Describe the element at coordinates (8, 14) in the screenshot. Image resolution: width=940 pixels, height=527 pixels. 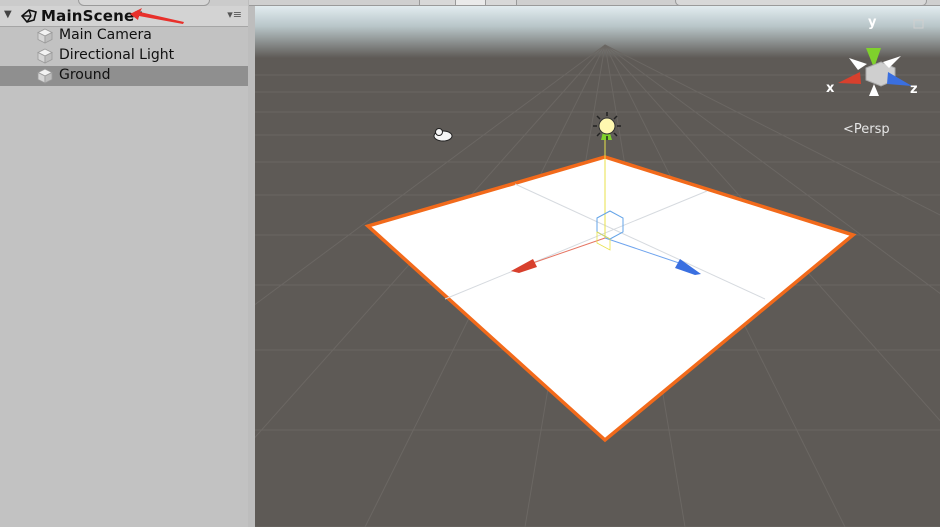
I see `foldout-arrow-icon: ▼` at that location.